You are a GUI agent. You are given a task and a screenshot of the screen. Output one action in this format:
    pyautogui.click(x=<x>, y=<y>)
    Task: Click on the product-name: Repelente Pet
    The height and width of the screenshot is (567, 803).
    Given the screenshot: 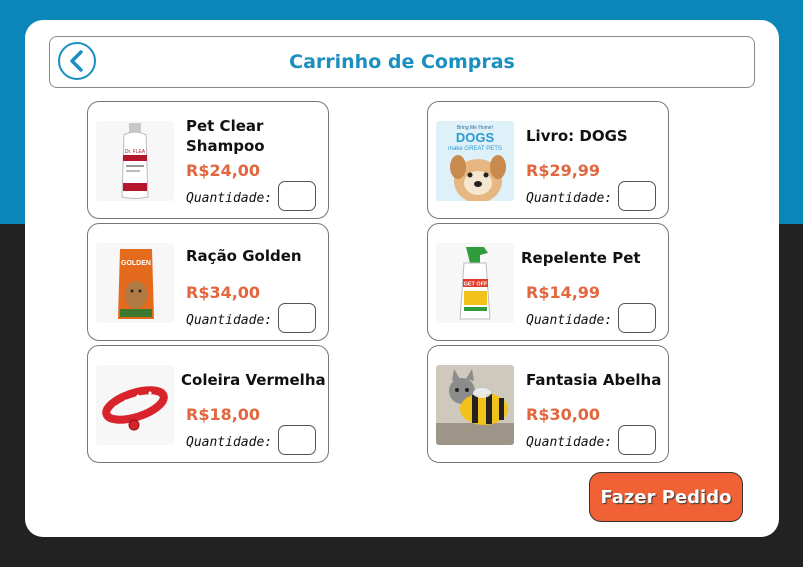 What is the action you would take?
    pyautogui.click(x=581, y=258)
    